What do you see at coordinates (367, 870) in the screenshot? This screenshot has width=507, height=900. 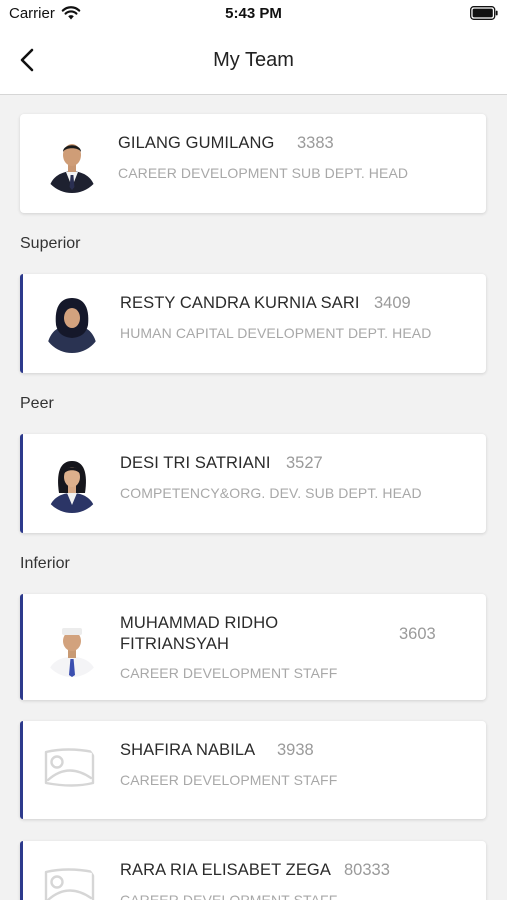 I see `member-nik: 80333` at bounding box center [367, 870].